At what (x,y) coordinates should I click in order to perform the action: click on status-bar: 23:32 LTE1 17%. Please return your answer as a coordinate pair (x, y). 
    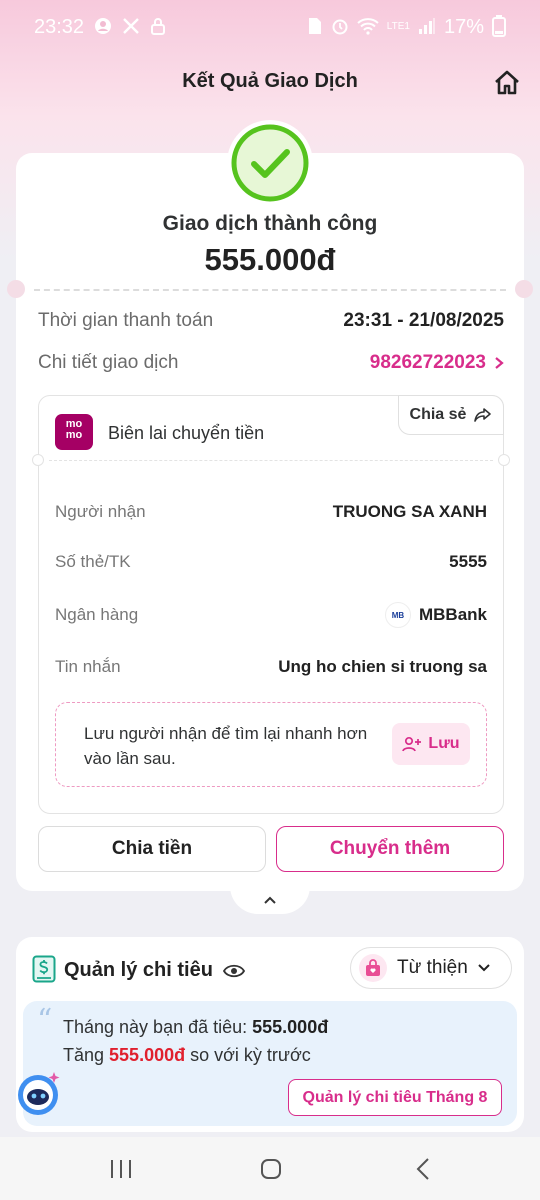
    Looking at the image, I should click on (270, 27).